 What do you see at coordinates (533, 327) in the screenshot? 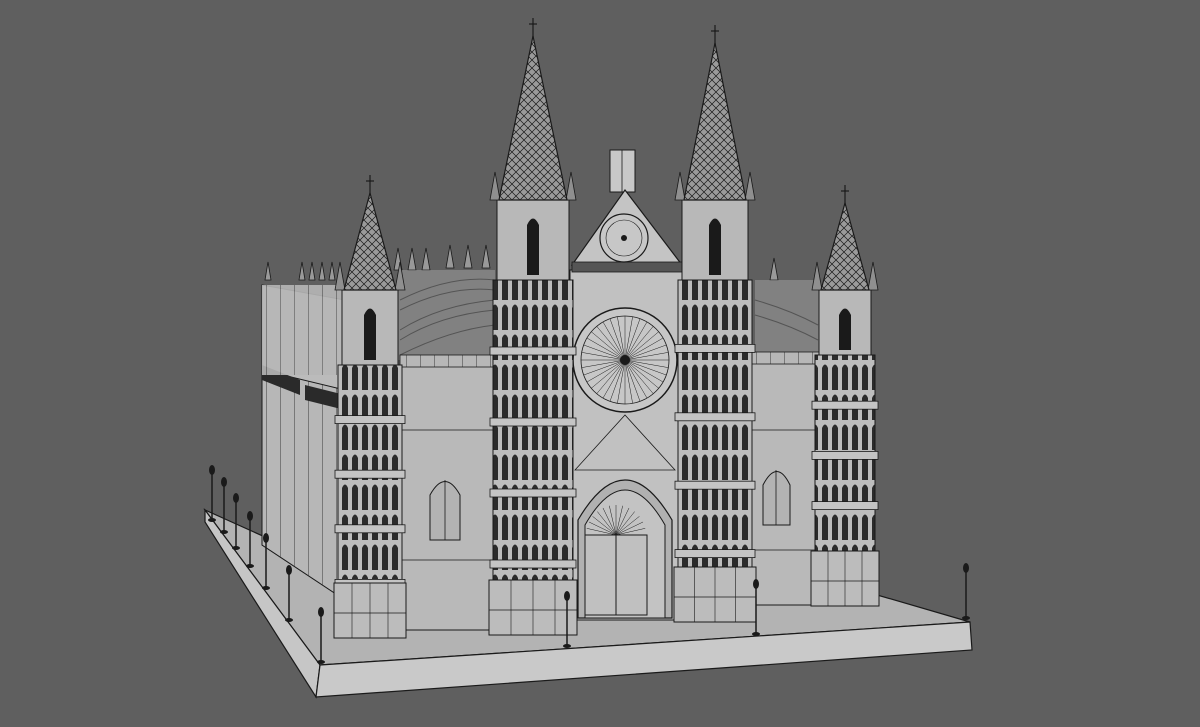
I see `tower-center-left` at bounding box center [533, 327].